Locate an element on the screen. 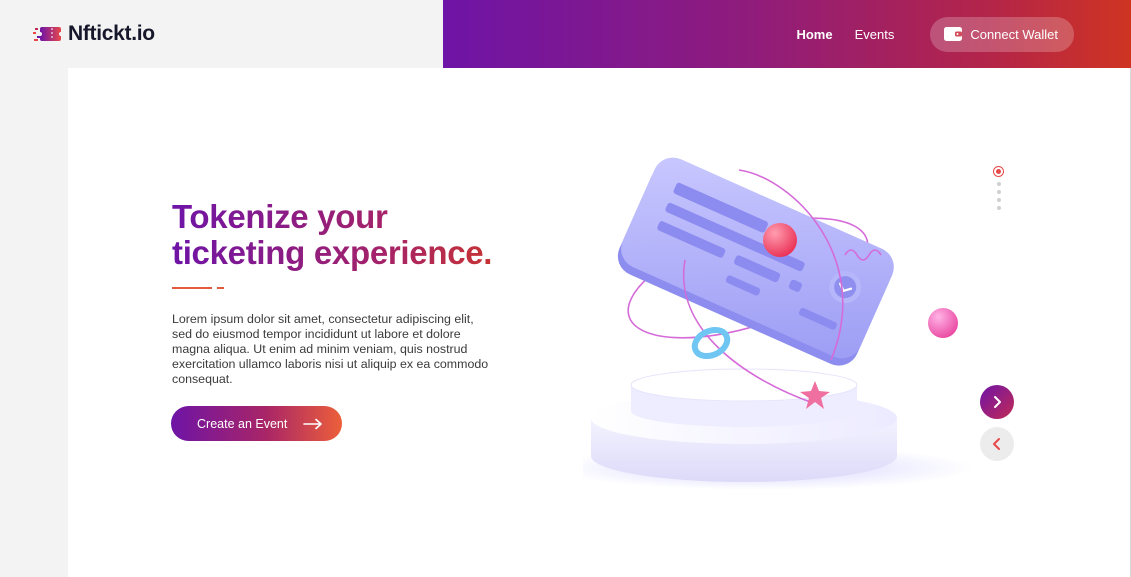 This screenshot has height=577, width=1131. slider-prev-button is located at coordinates (997, 444).